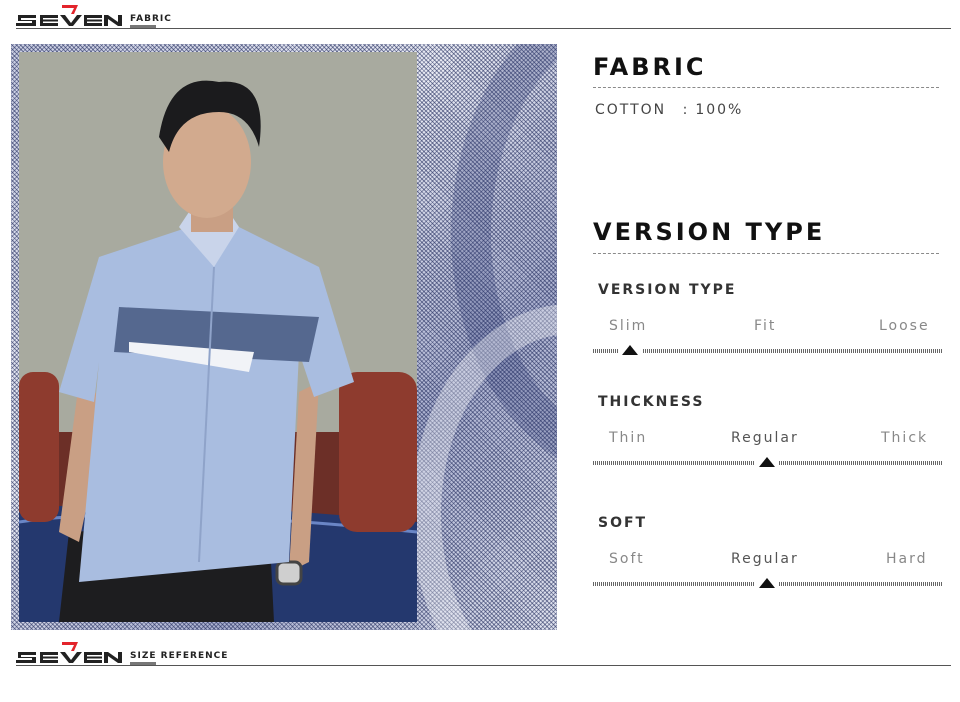 Image resolution: width=960 pixels, height=702 pixels. Describe the element at coordinates (765, 326) in the screenshot. I see `scale-label-fit: Fit` at that location.